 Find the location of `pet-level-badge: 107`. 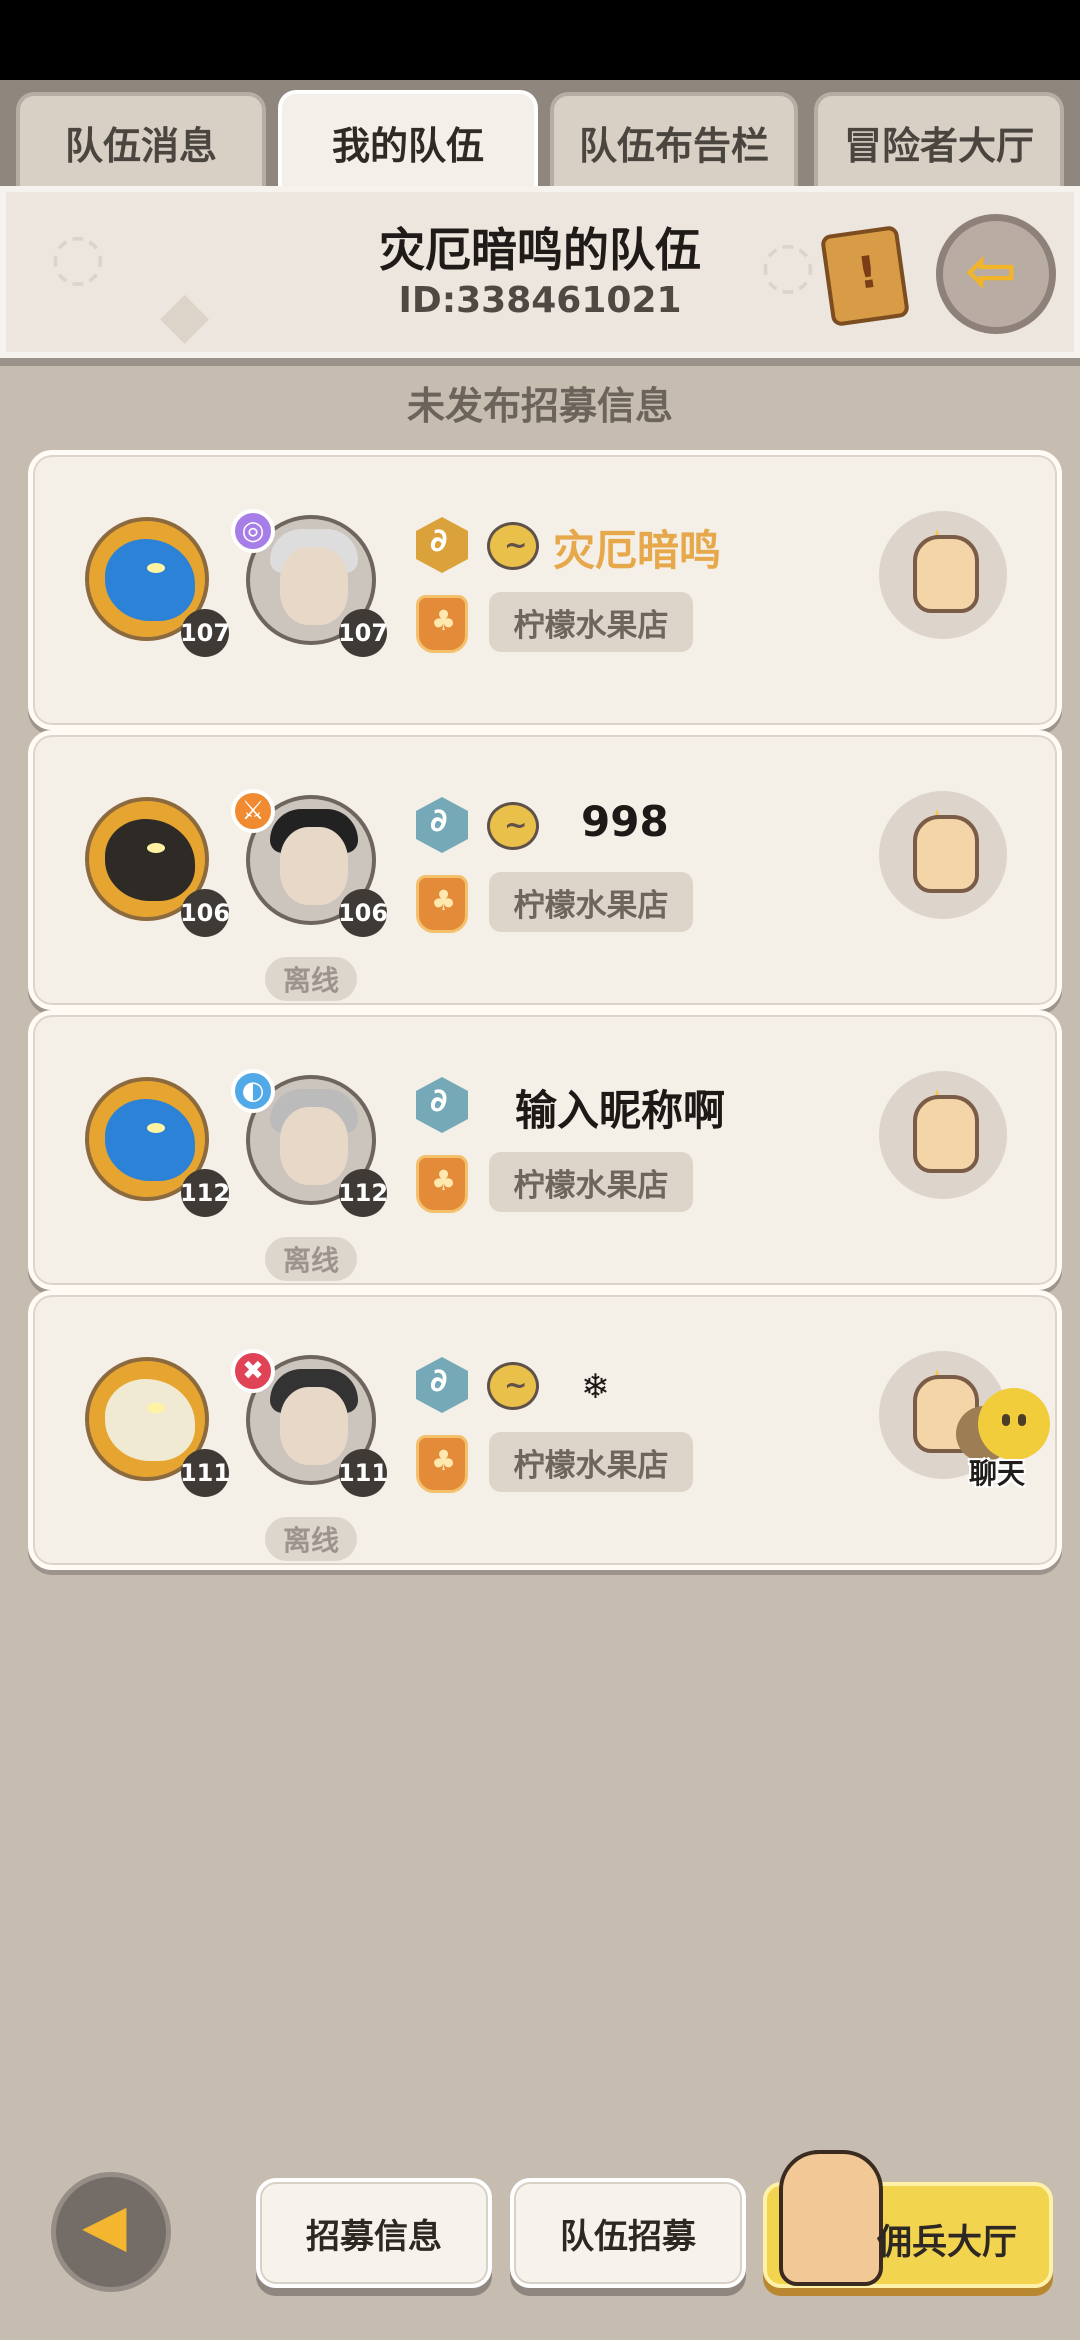

pet-level-badge: 107 is located at coordinates (205, 633).